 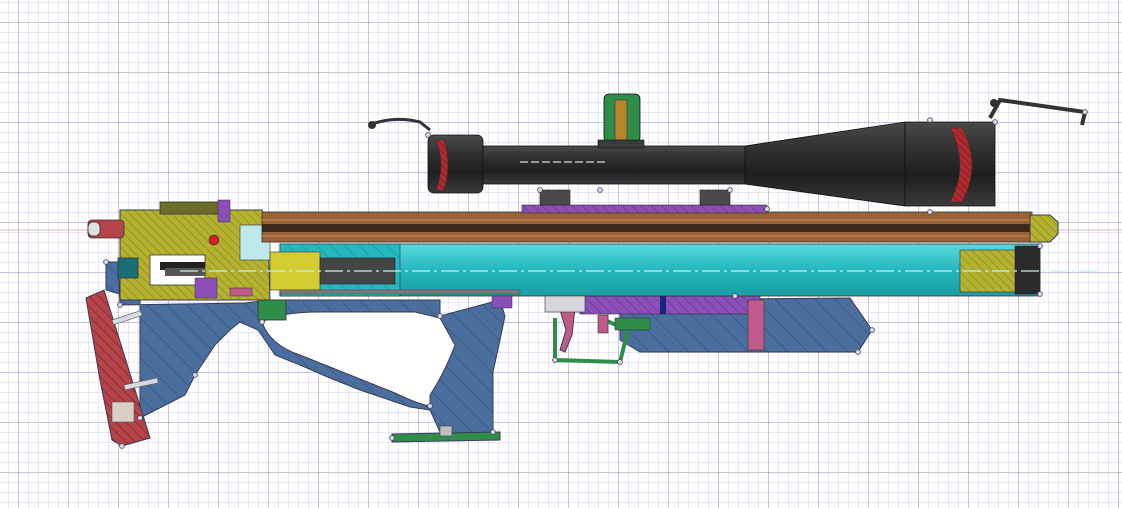 I want to click on lower-rail, so click(x=670, y=305).